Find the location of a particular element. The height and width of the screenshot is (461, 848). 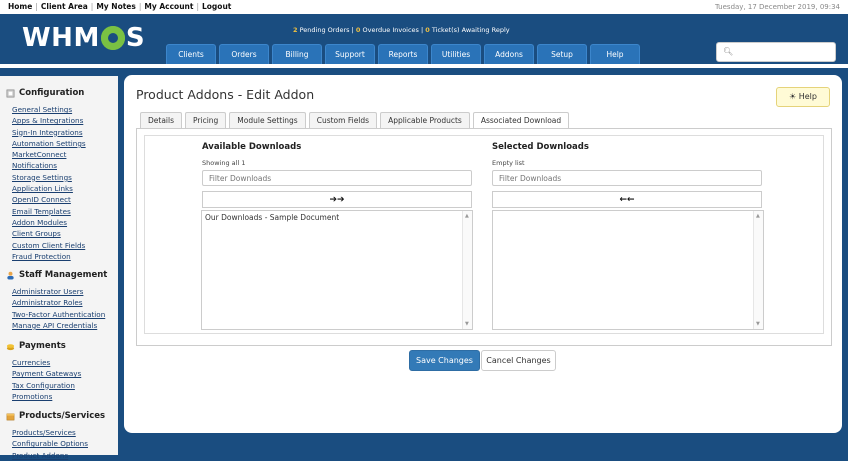

sidebar-item-sign-in-integrations: Sign-In Integrations is located at coordinates (49, 132).